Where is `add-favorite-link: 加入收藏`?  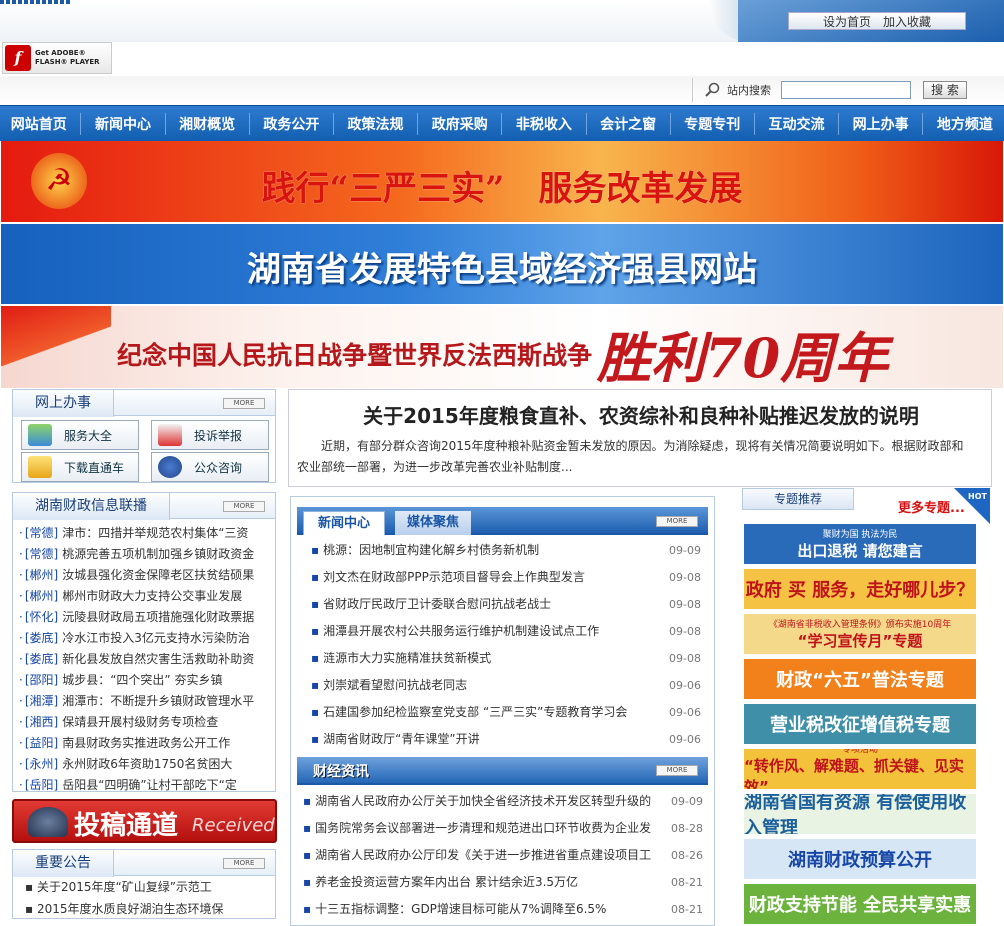 add-favorite-link: 加入收藏 is located at coordinates (907, 21).